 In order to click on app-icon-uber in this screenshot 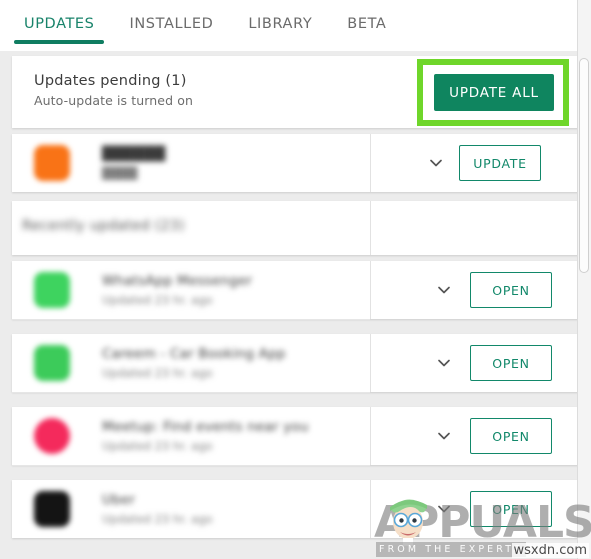, I will do `click(52, 509)`.